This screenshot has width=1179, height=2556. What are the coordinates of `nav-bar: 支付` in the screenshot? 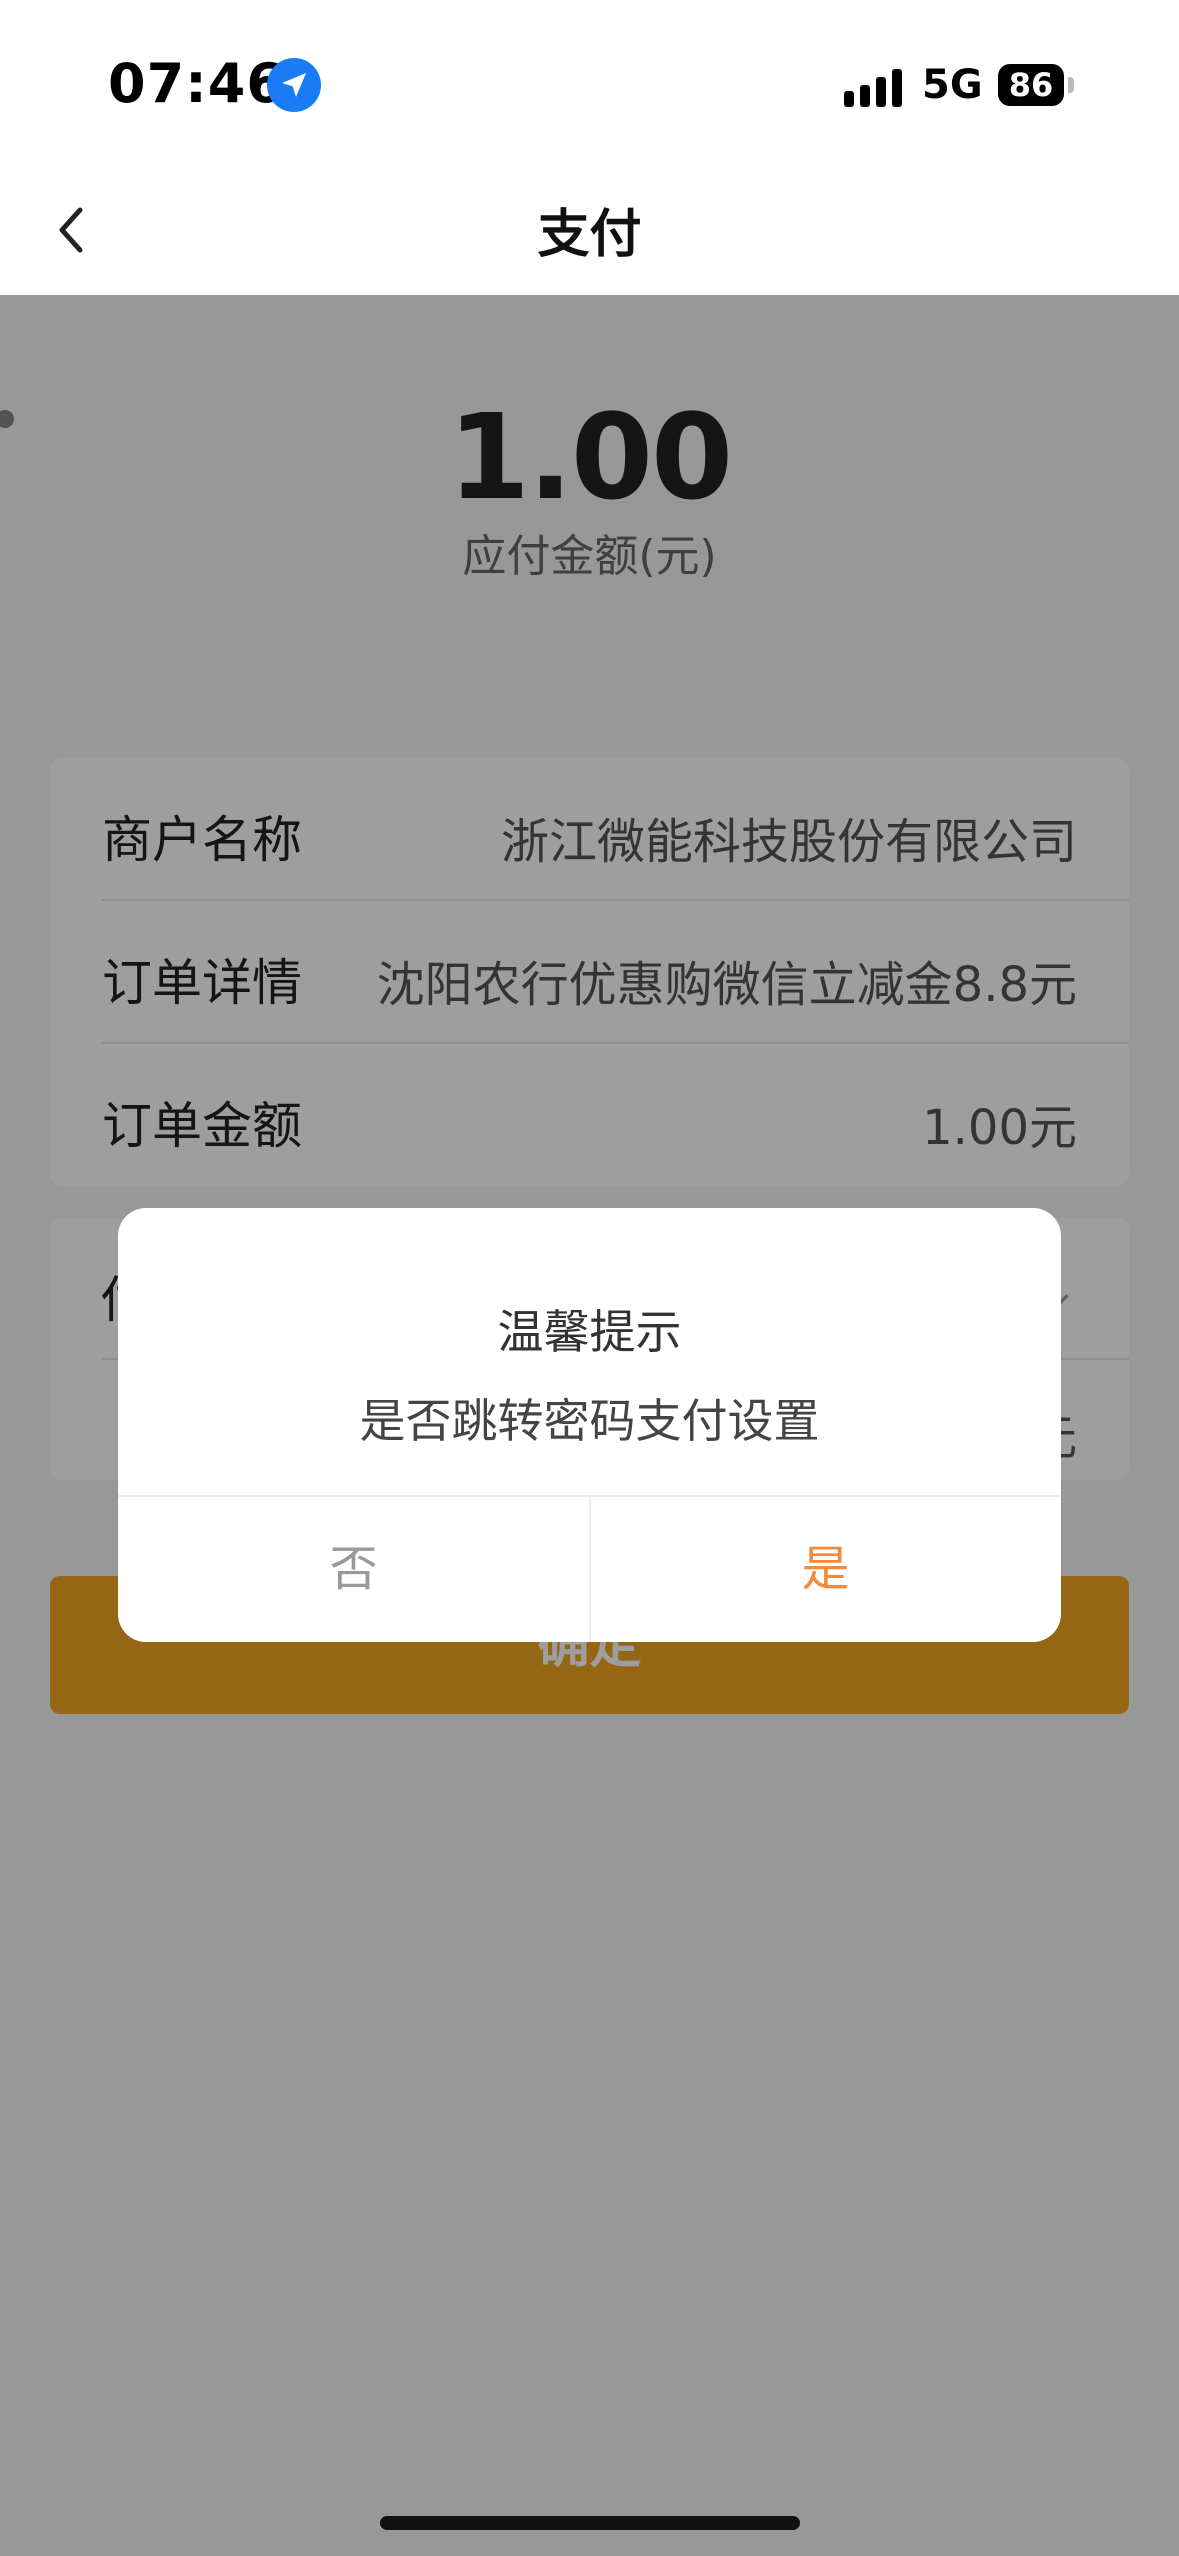 It's located at (589, 232).